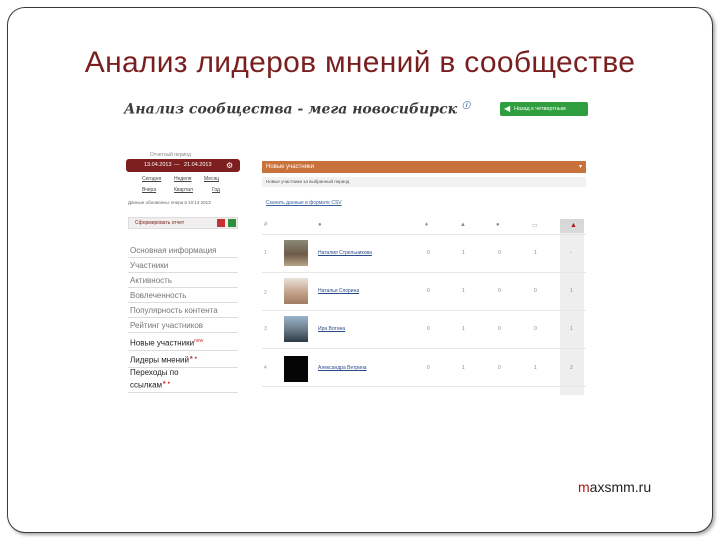 The image size is (720, 540). Describe the element at coordinates (149, 265) in the screenshot. I see `side-item-label: Участники` at that location.